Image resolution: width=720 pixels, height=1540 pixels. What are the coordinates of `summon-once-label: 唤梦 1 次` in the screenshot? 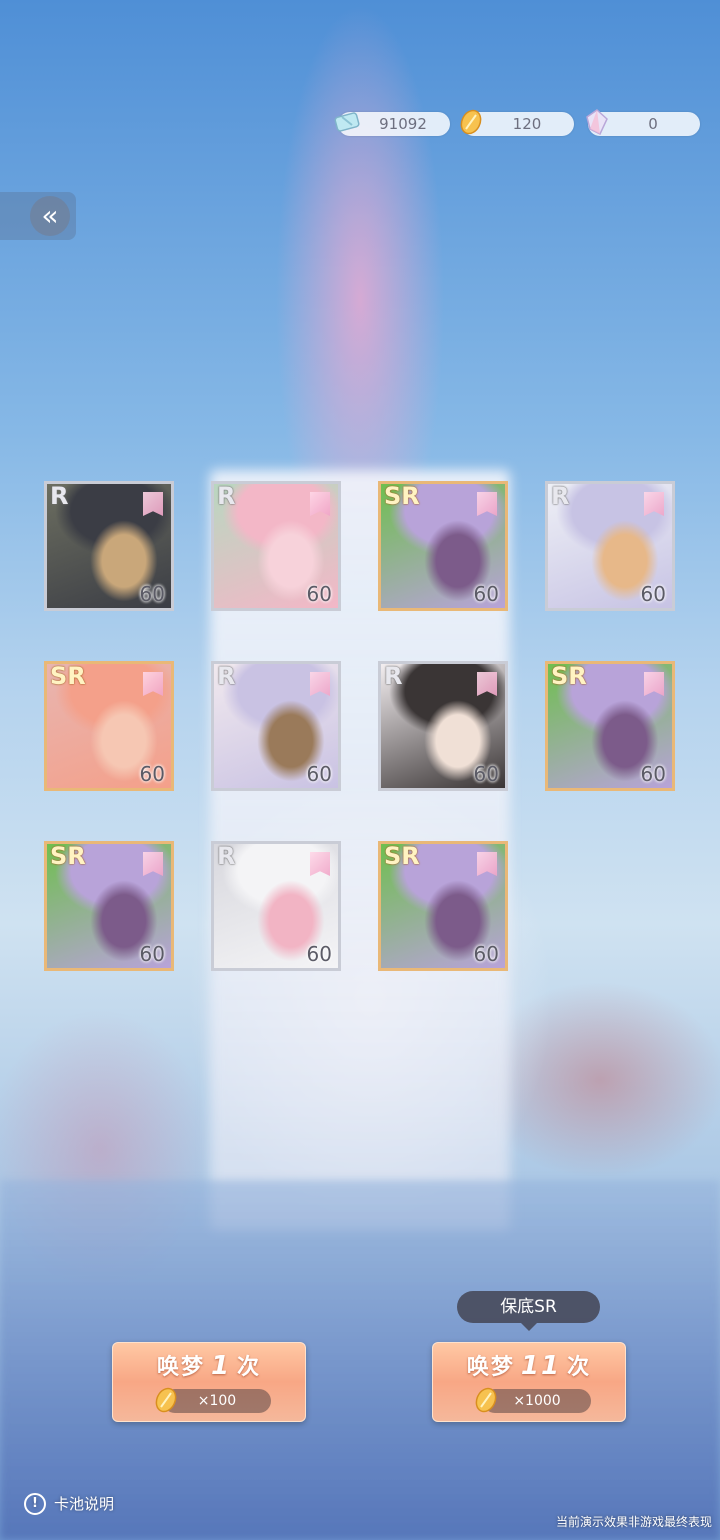 It's located at (209, 1365).